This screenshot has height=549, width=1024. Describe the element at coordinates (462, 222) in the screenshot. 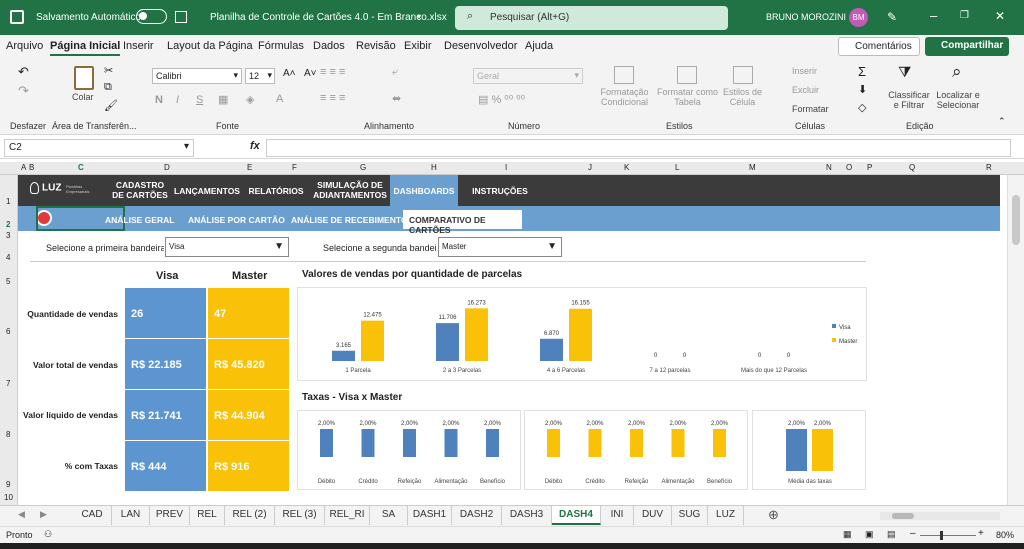

I see `subnav-comparativo-active: COMPARATIVO DE CARTÕES` at that location.